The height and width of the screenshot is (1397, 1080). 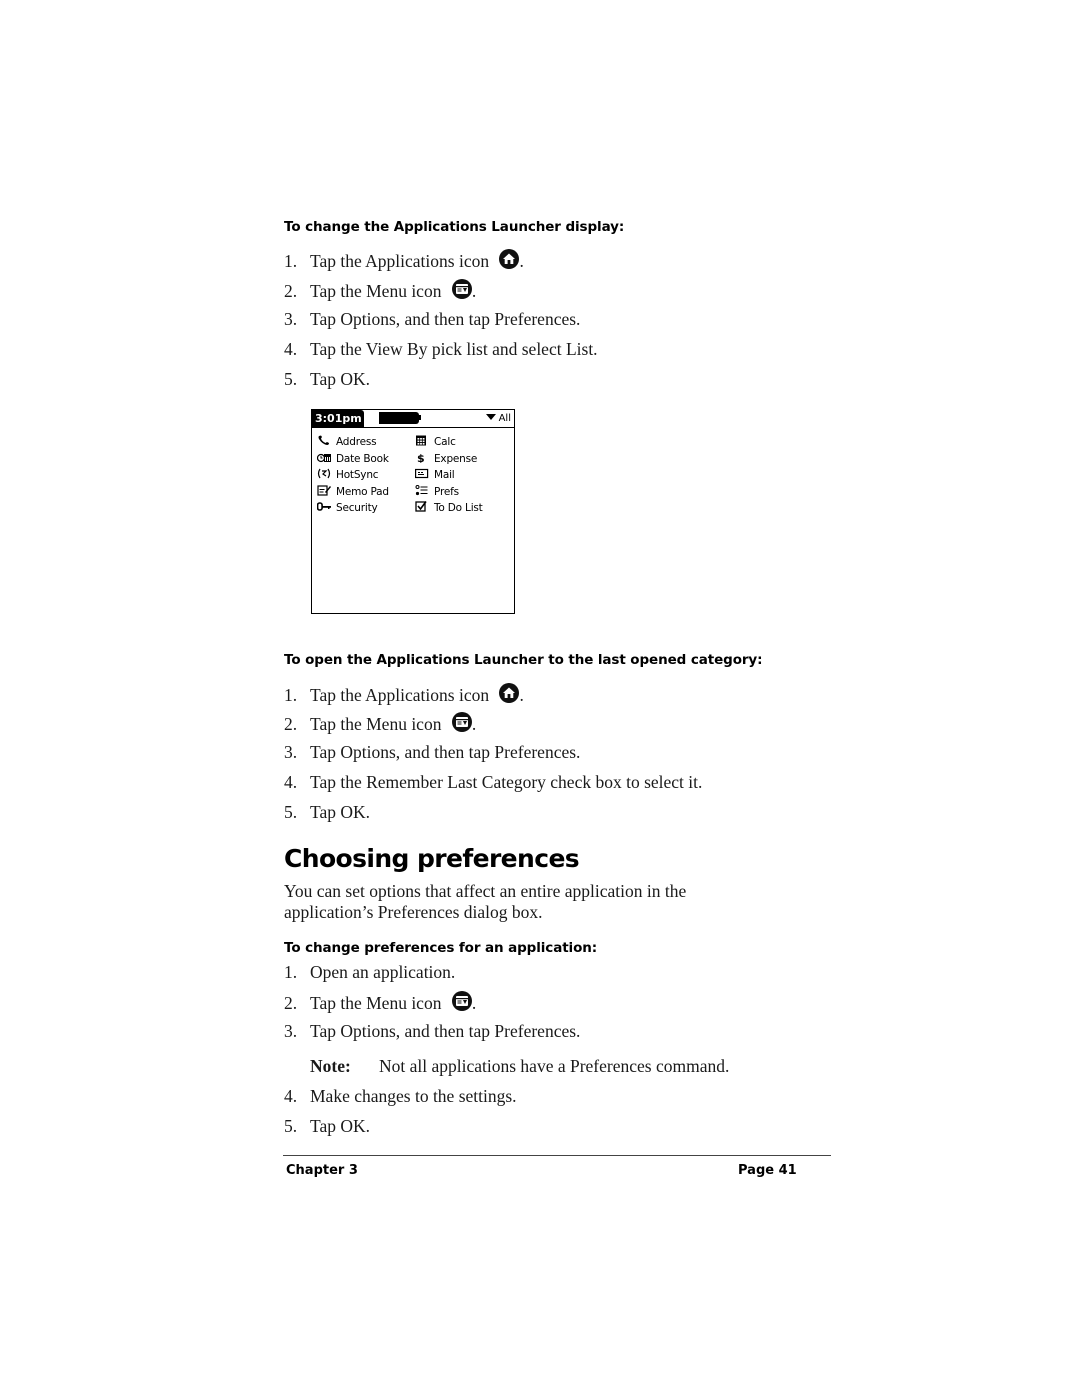 What do you see at coordinates (444, 475) in the screenshot?
I see `app-label: Mail` at bounding box center [444, 475].